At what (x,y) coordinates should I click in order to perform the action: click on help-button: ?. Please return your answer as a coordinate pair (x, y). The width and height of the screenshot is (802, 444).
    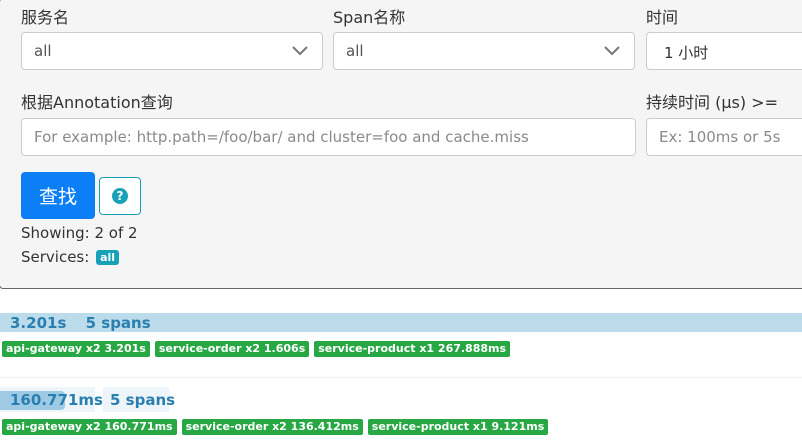
    Looking at the image, I should click on (120, 196).